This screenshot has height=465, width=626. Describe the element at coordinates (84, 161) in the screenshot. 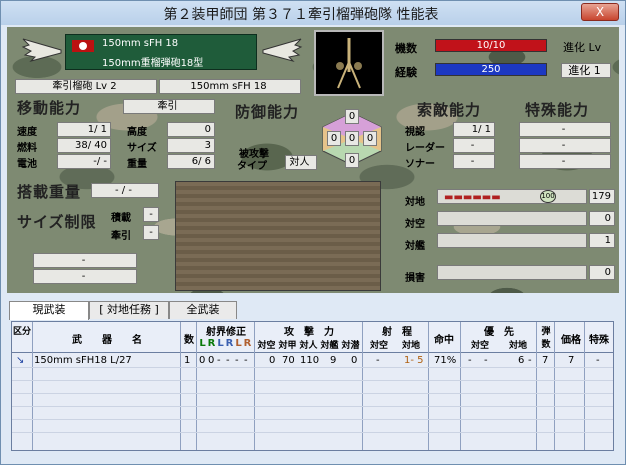

I see `battery-value: -/ -` at that location.